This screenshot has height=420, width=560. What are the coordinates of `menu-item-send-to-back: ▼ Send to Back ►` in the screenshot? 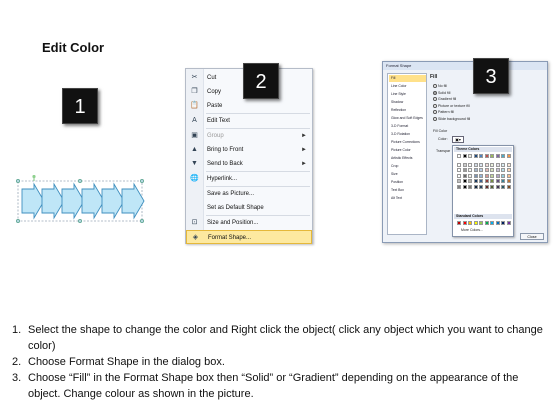 It's located at (249, 164).